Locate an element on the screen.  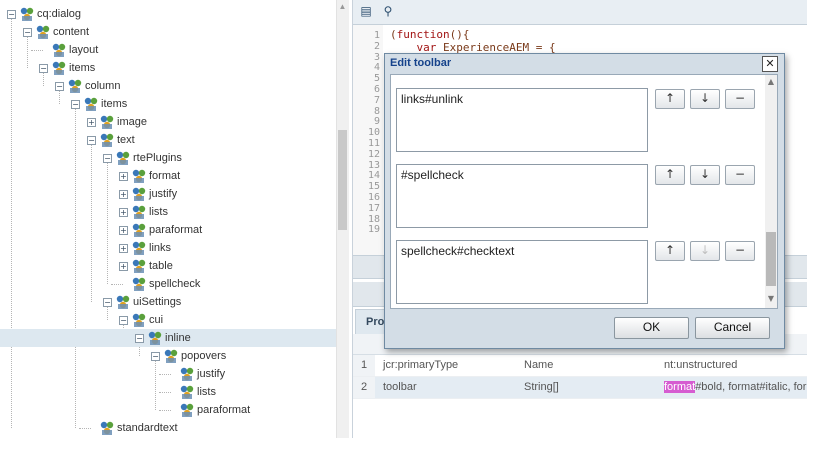
tree-node: + justify is located at coordinates (168, 194).